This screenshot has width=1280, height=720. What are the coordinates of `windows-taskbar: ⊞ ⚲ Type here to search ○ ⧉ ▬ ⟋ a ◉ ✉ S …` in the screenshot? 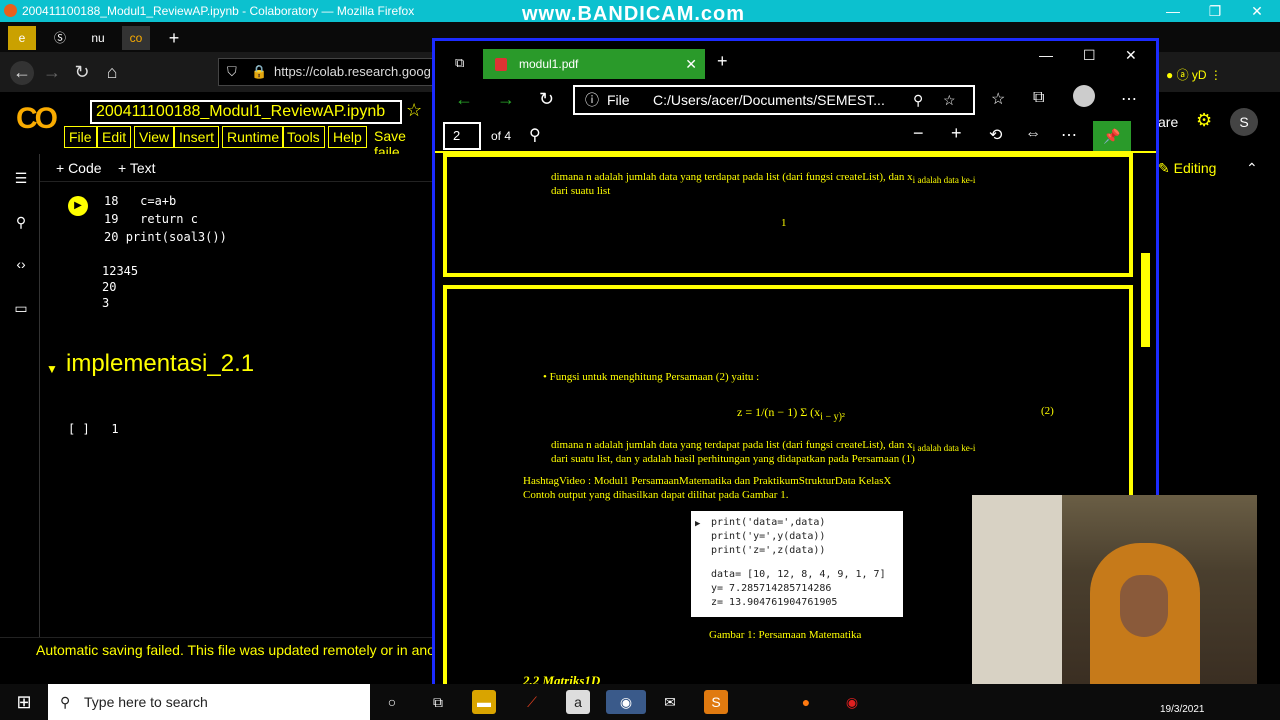 It's located at (640, 702).